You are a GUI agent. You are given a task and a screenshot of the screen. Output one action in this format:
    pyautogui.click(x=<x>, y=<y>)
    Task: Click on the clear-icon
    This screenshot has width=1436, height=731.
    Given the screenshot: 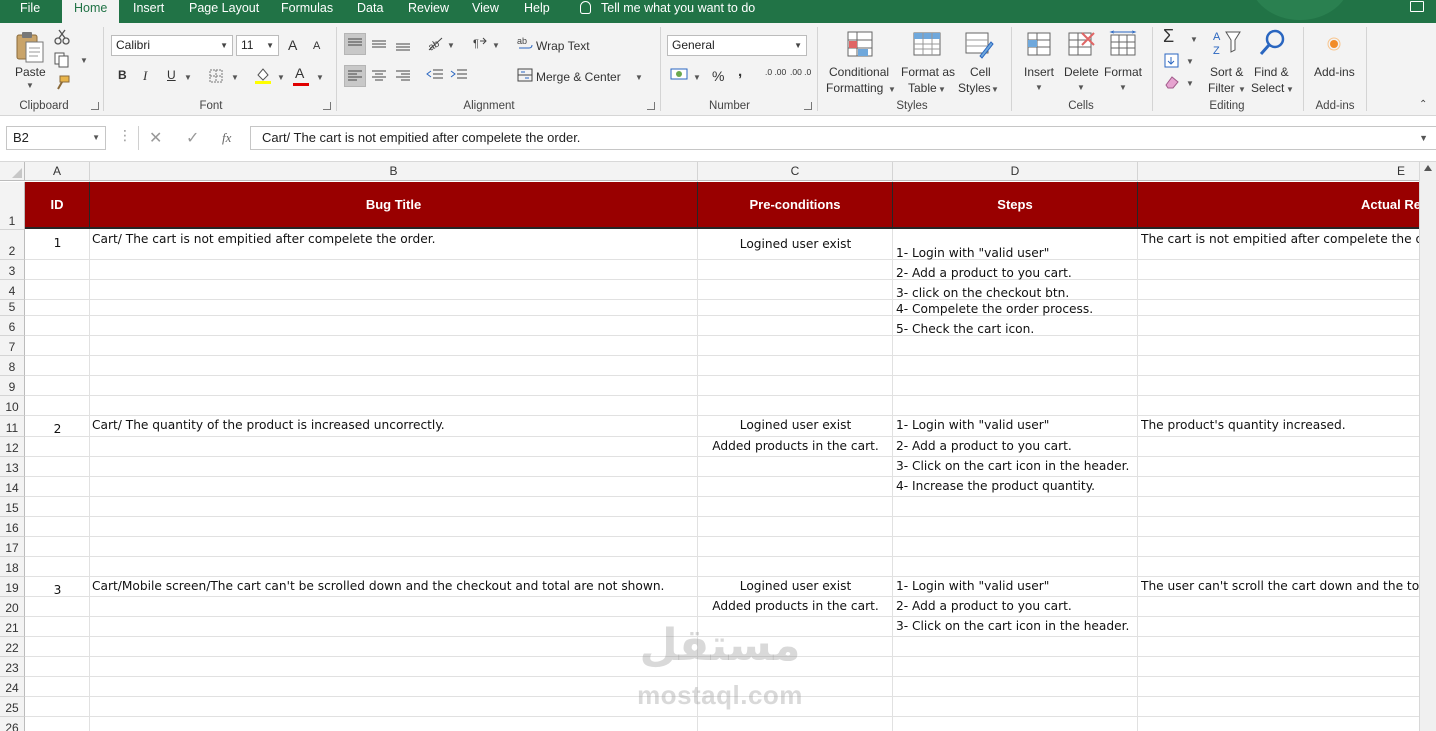 What is the action you would take?
    pyautogui.click(x=1172, y=82)
    